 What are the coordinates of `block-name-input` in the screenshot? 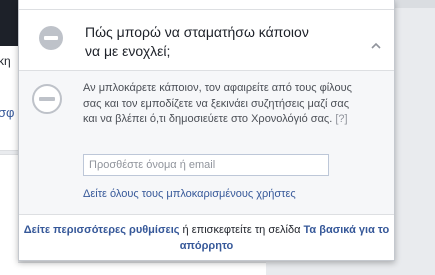 It's located at (206, 165).